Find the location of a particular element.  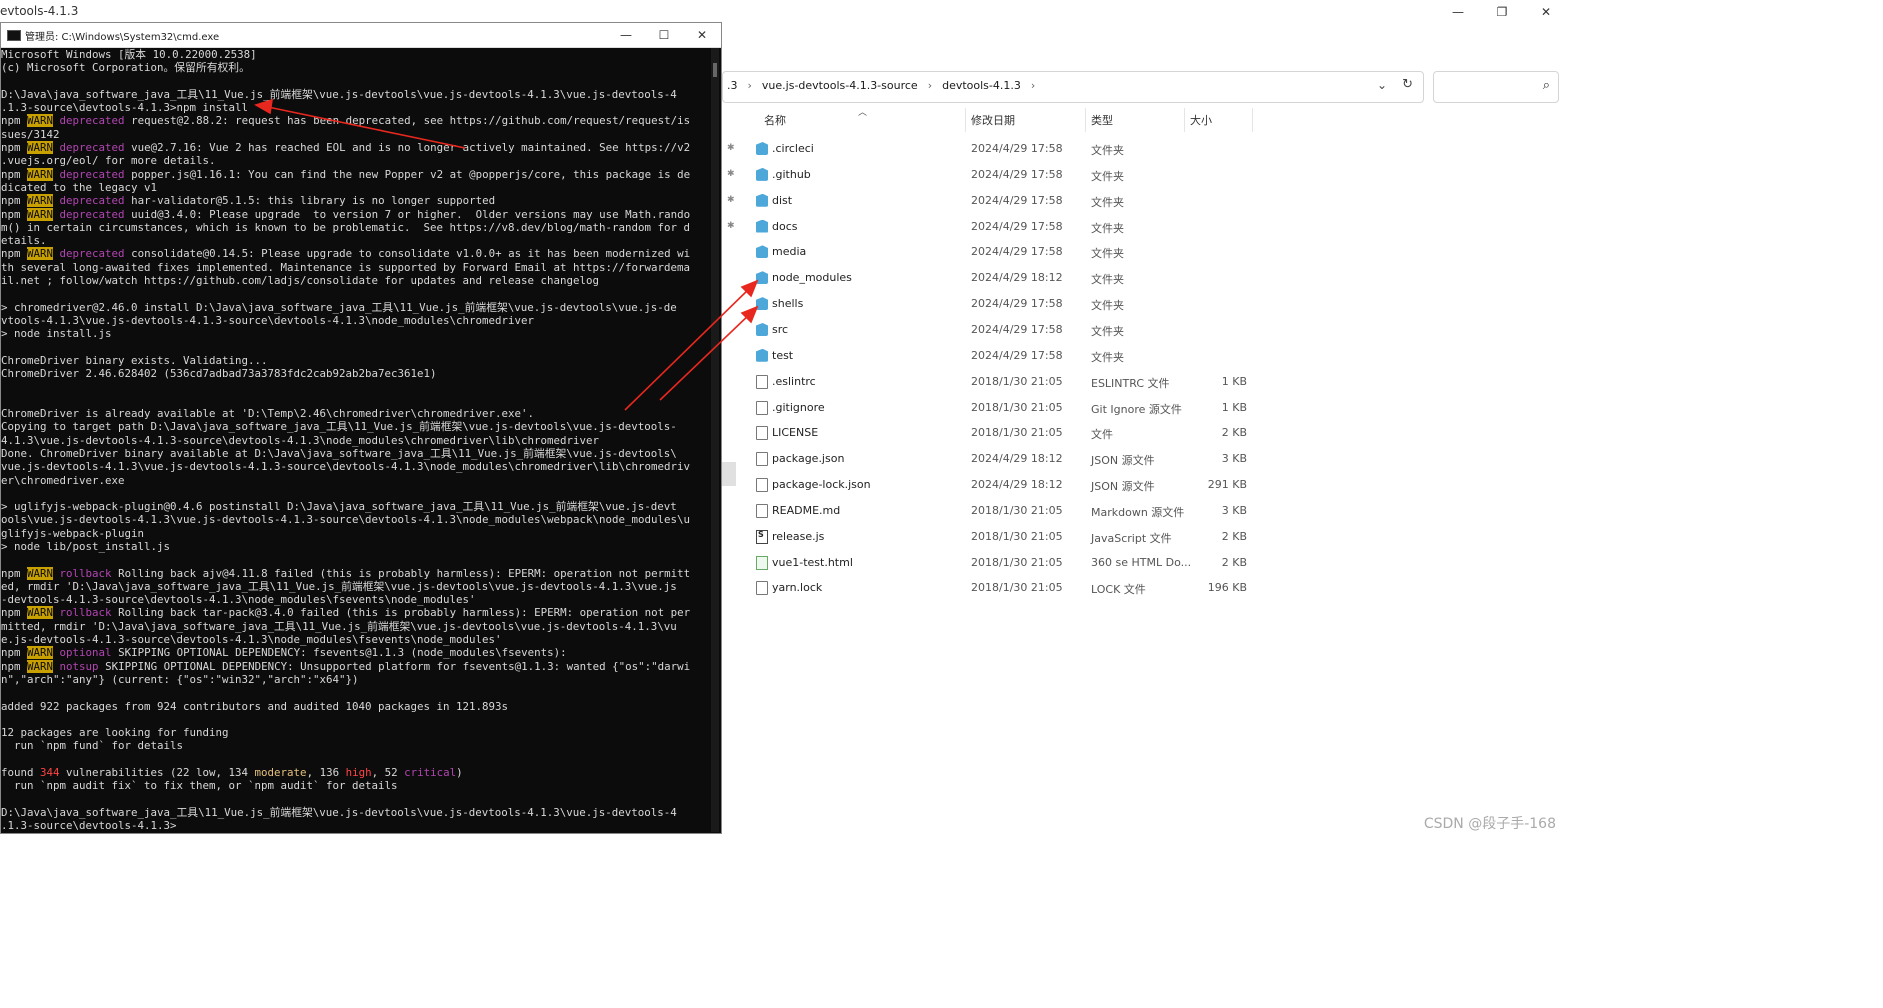

file-name: docs is located at coordinates (785, 226).